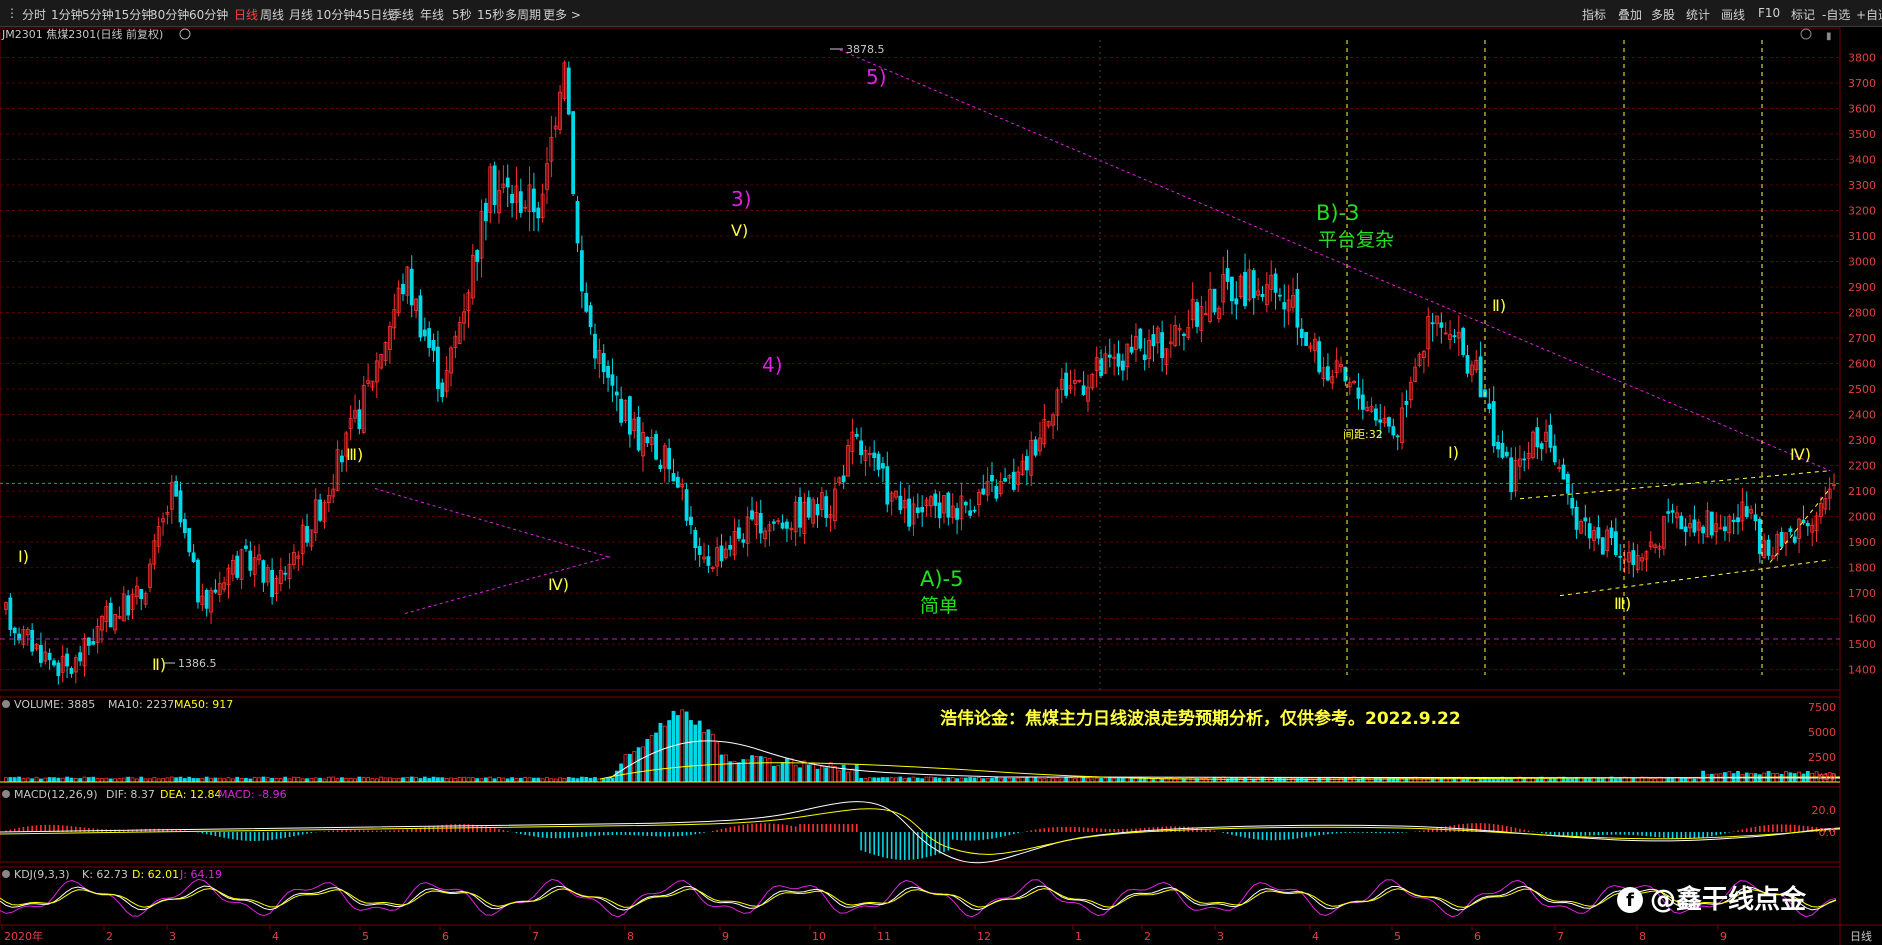 Image resolution: width=1882 pixels, height=945 pixels. I want to click on analysis-title: 浩伟论金：焦煤主力日线波浪走势预期分析，仅供参考。2022.9.22, so click(1200, 718).